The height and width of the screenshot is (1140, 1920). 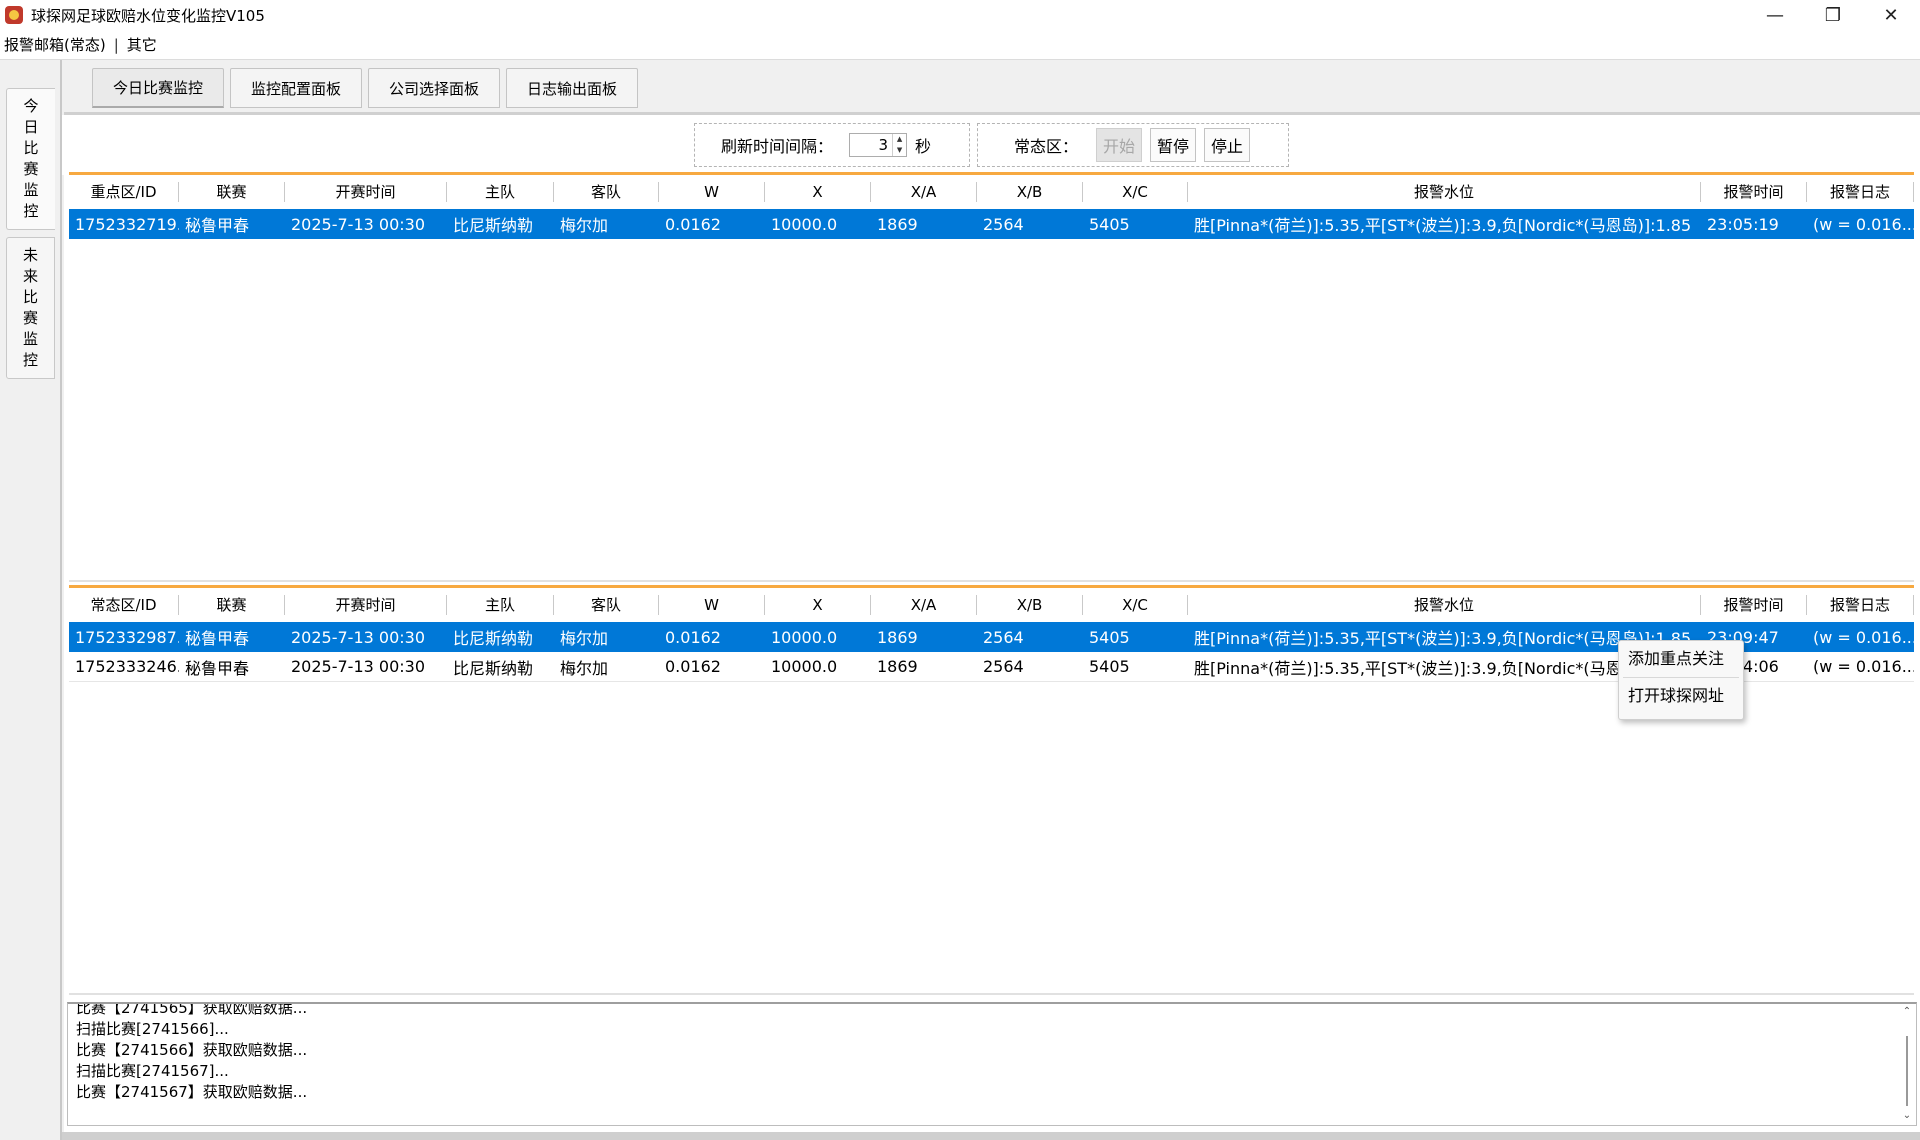 I want to click on refresh-label: 刷新时间间隔：, so click(x=777, y=146).